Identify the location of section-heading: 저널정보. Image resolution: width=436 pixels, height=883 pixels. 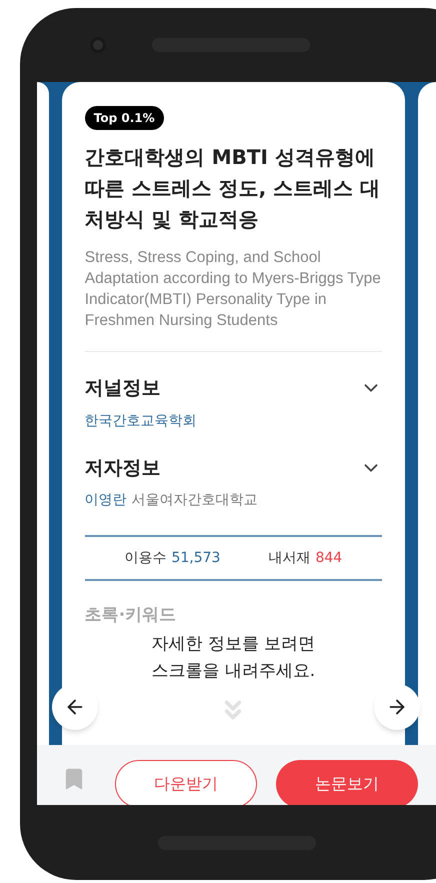
(122, 388).